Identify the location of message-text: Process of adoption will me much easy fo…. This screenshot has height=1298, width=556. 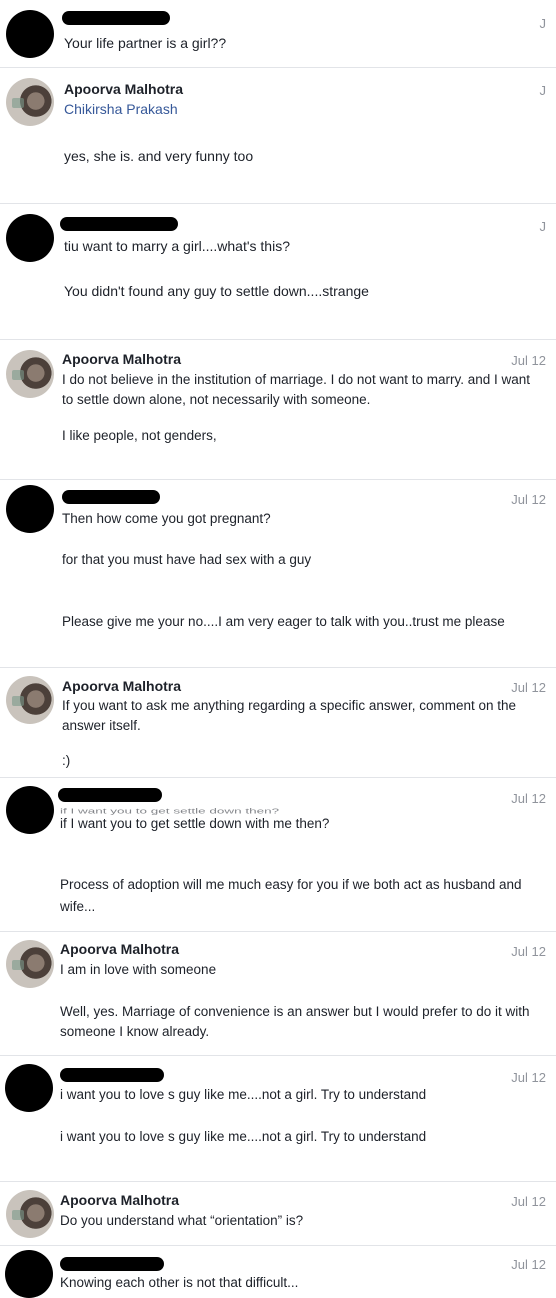
(291, 884).